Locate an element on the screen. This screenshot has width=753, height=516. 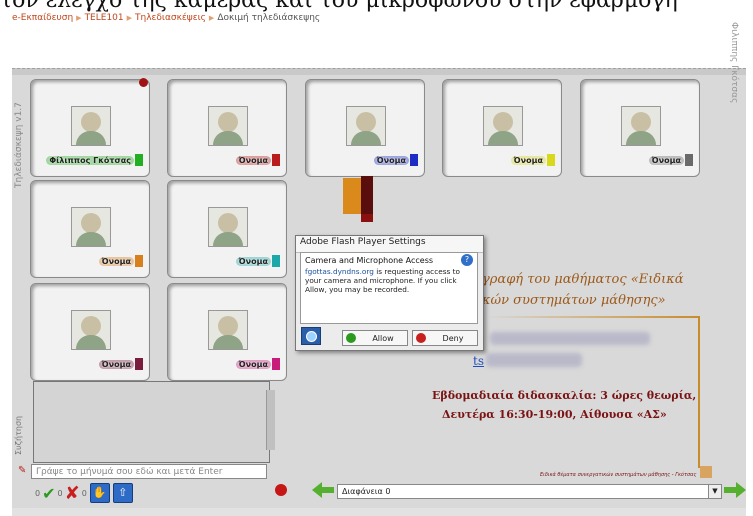
slide-select: Διαφάνεια 0 ▼ is located at coordinates (529, 491).